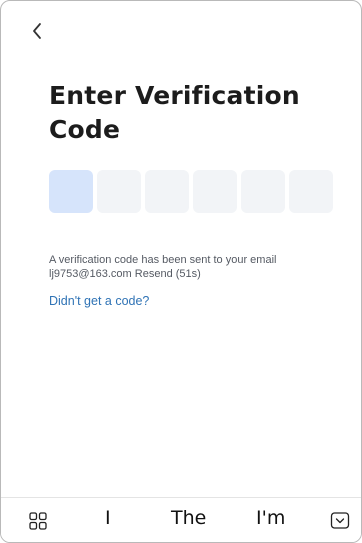 This screenshot has height=543, width=362. I want to click on grid-icon, so click(38, 521).